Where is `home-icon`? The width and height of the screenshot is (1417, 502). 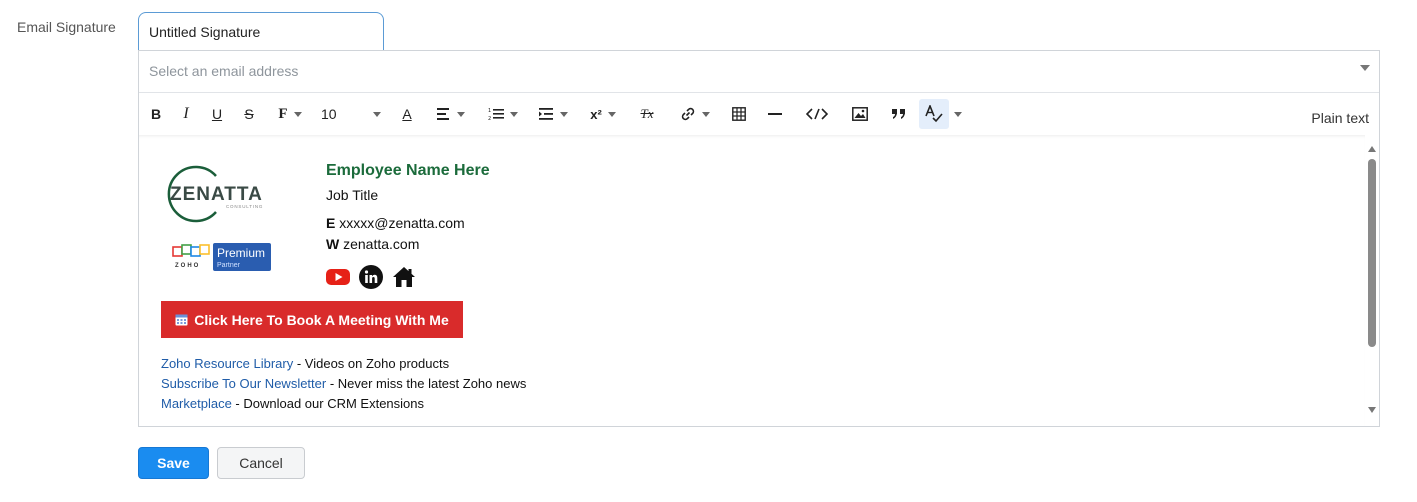 home-icon is located at coordinates (404, 277).